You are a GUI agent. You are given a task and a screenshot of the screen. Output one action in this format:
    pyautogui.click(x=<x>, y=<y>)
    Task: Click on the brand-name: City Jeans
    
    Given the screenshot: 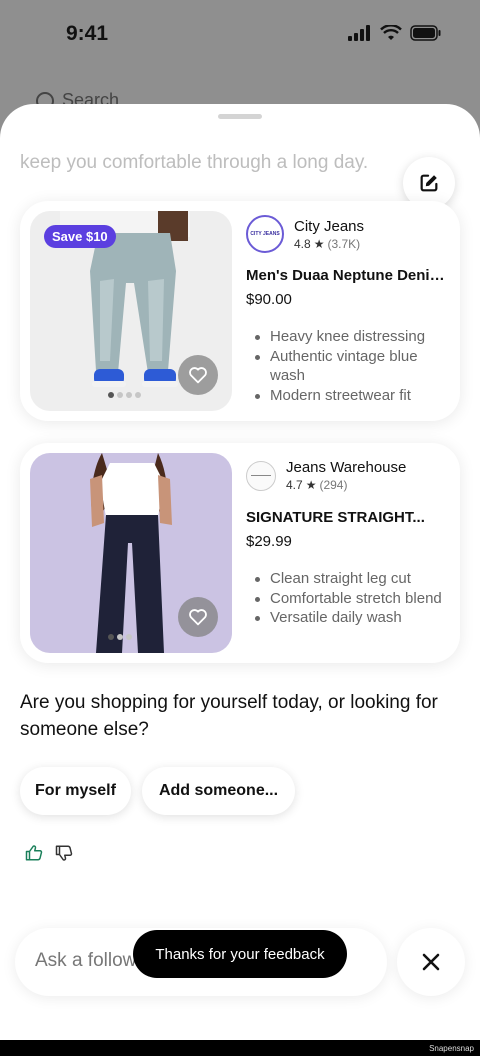 What is the action you would take?
    pyautogui.click(x=329, y=226)
    